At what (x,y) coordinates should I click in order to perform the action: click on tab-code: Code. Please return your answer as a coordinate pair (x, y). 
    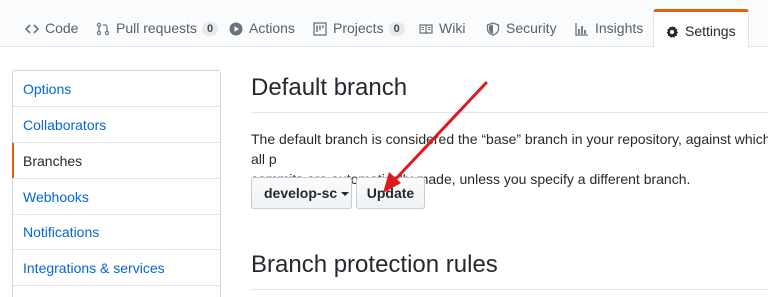
    Looking at the image, I should click on (51, 29).